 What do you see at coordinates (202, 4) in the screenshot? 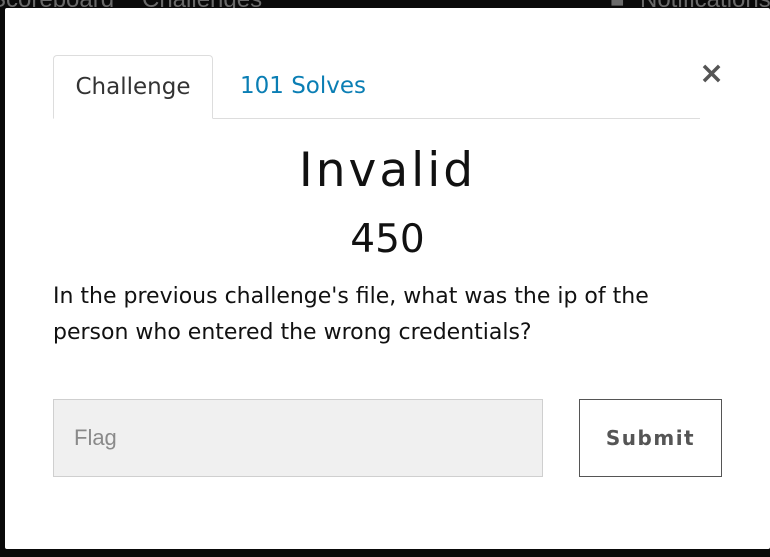
I see `nav-item-challenges: Challenges` at bounding box center [202, 4].